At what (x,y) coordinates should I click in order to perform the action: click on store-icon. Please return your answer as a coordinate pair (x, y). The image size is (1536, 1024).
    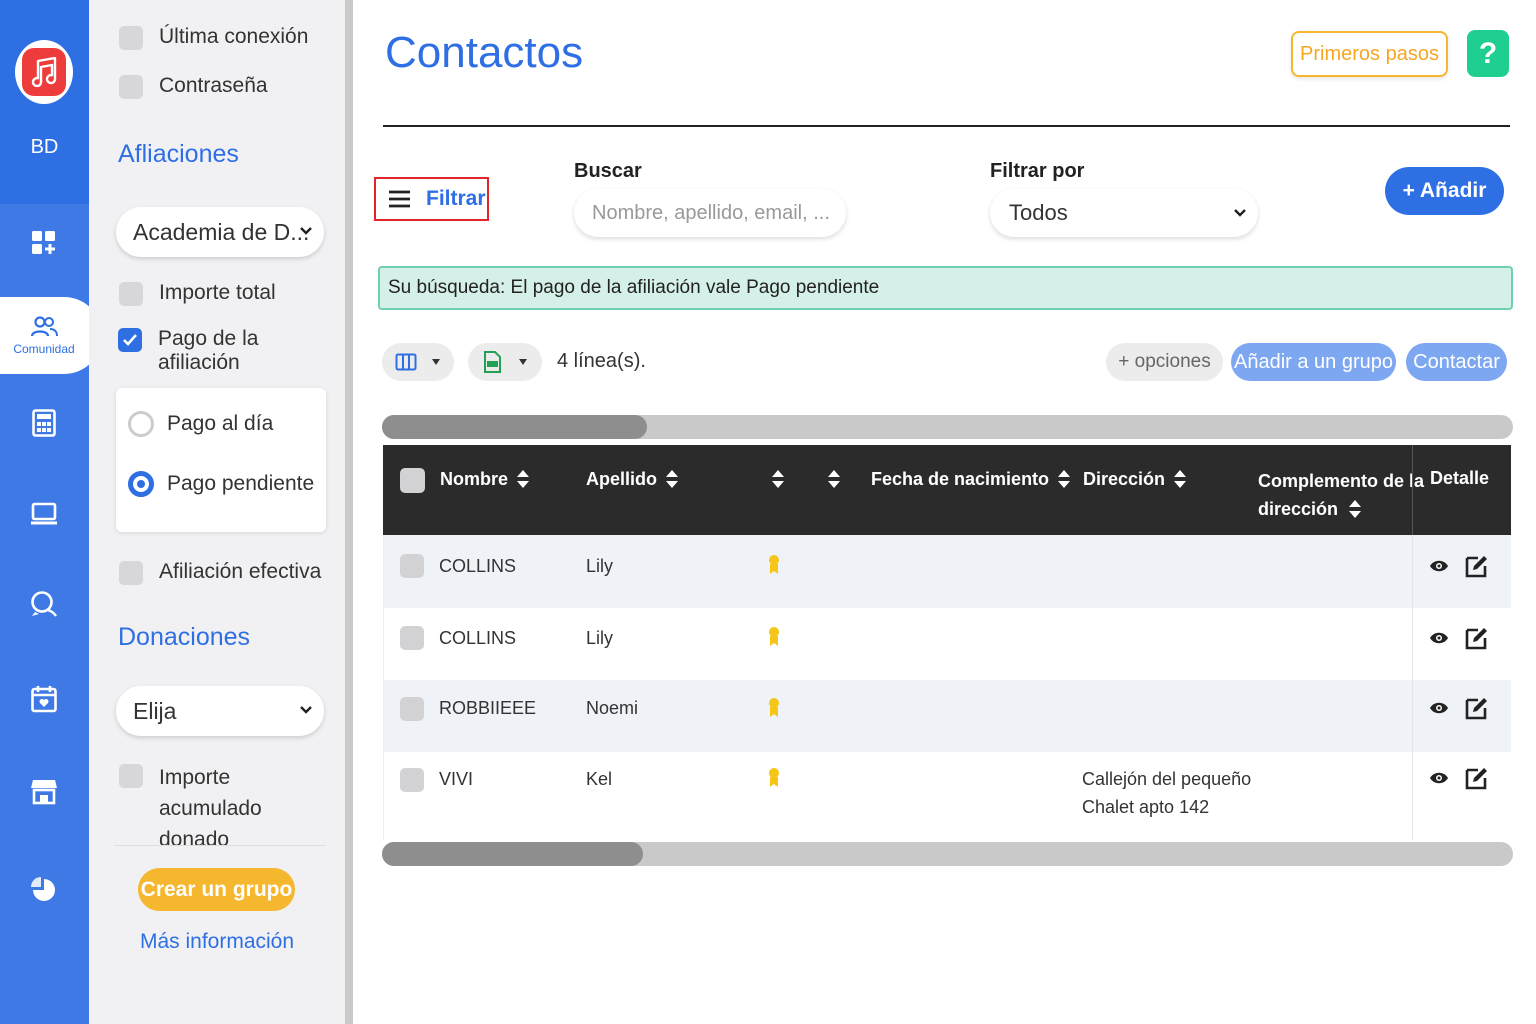
    Looking at the image, I should click on (44, 791).